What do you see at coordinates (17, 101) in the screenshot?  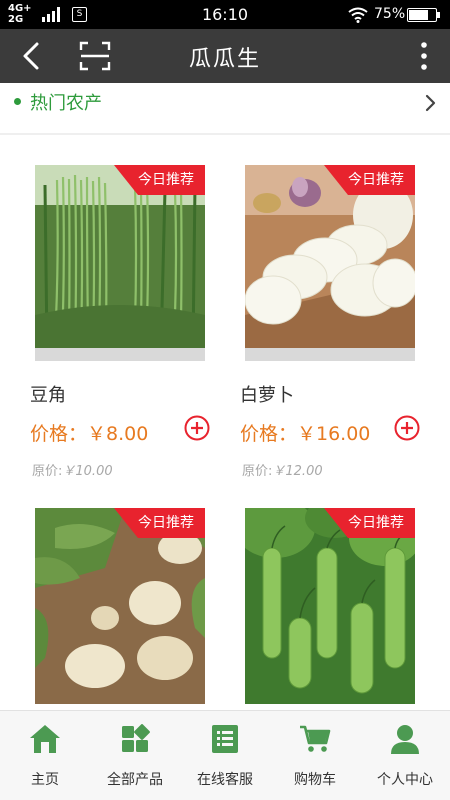 I see `section-bullet` at bounding box center [17, 101].